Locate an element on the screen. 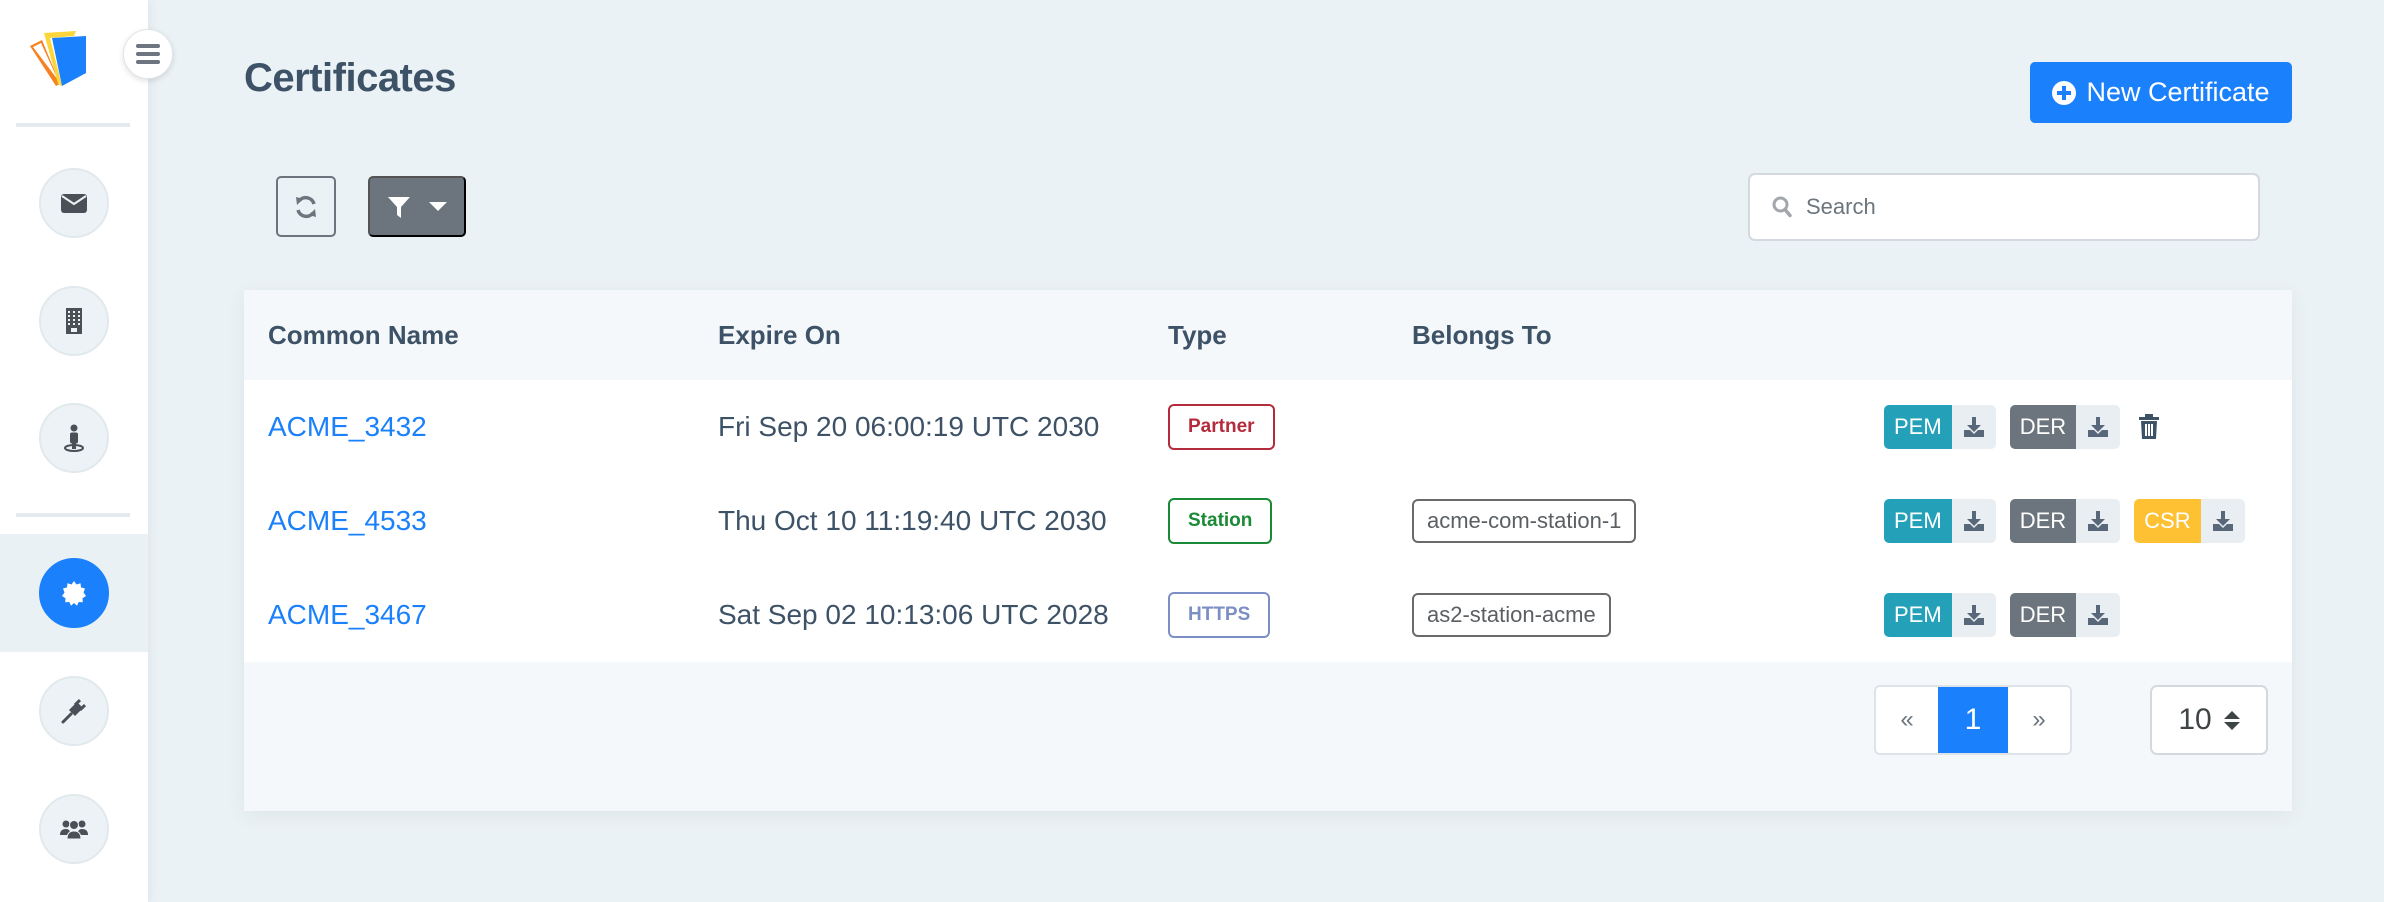 The width and height of the screenshot is (2384, 902). refresh-button is located at coordinates (306, 206).